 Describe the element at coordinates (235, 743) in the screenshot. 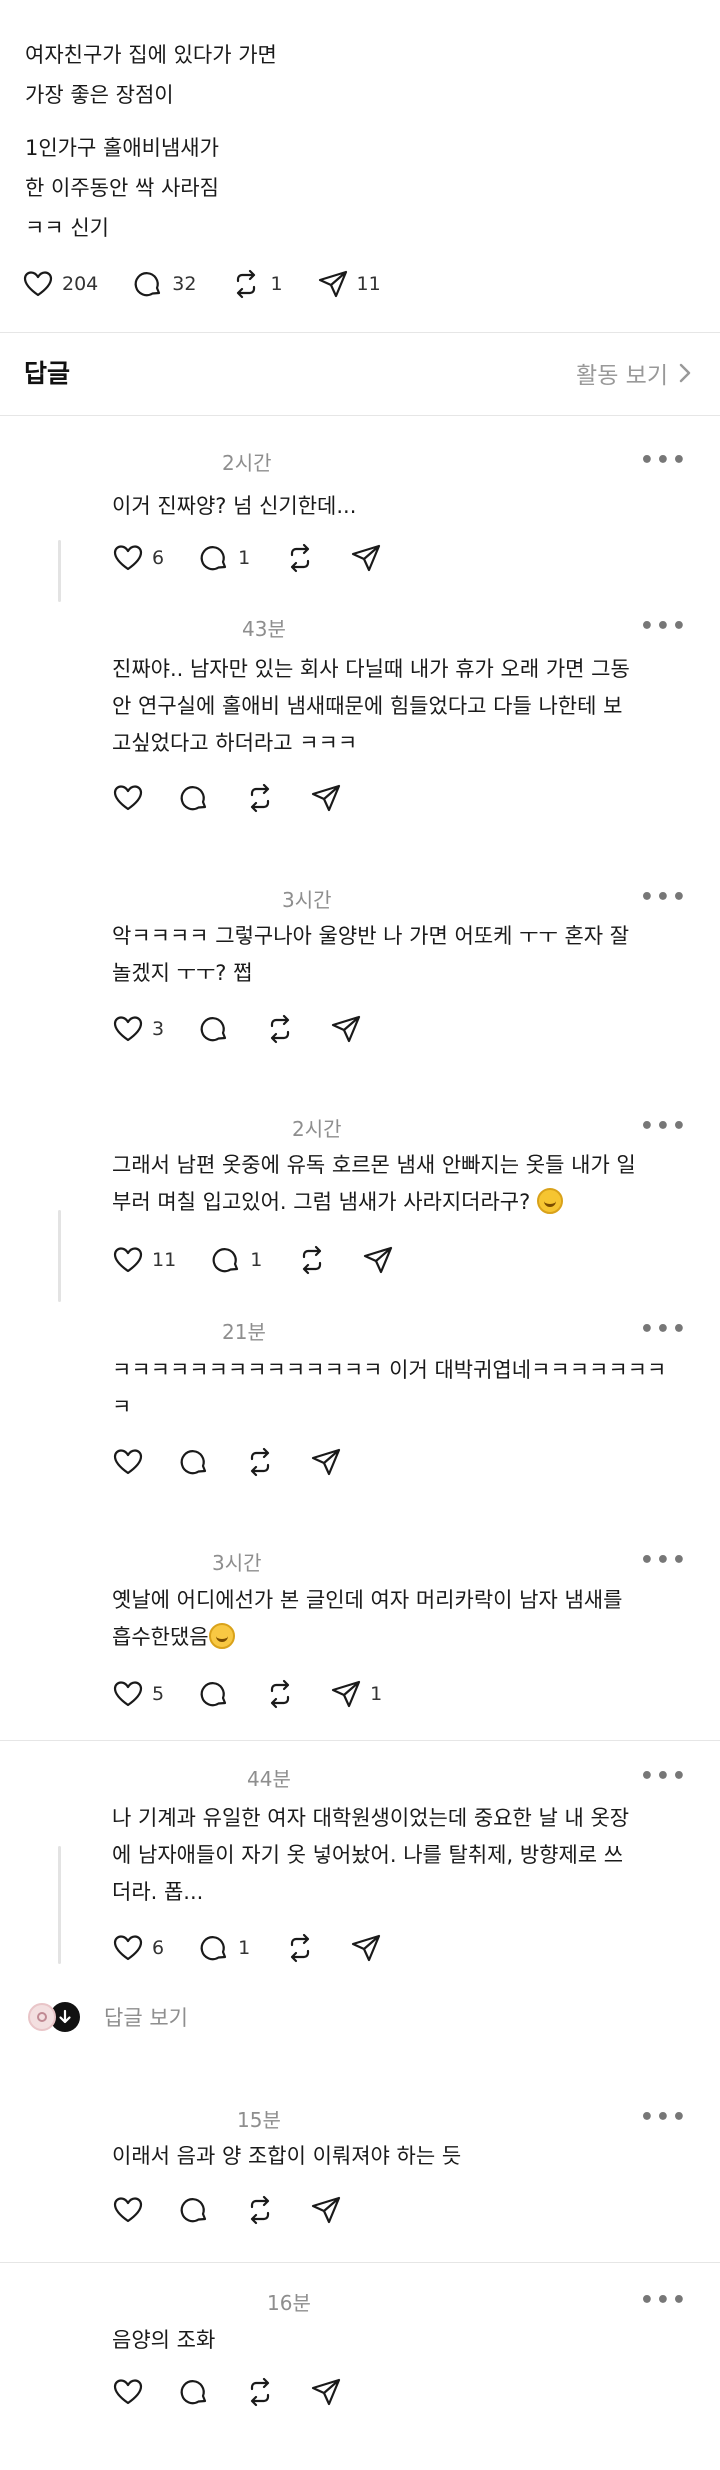

I see `comment-text-line: 고싶었다고 하더라고 ㅋㅋㅋ` at that location.